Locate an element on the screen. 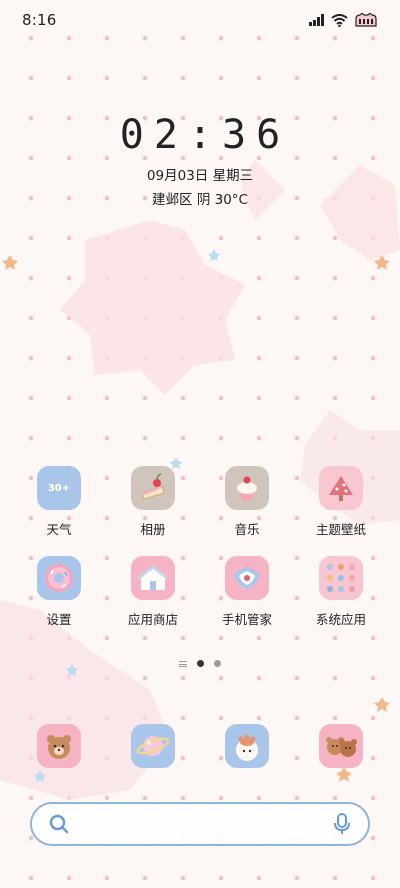  app-gallery: 相册 is located at coordinates (153, 502).